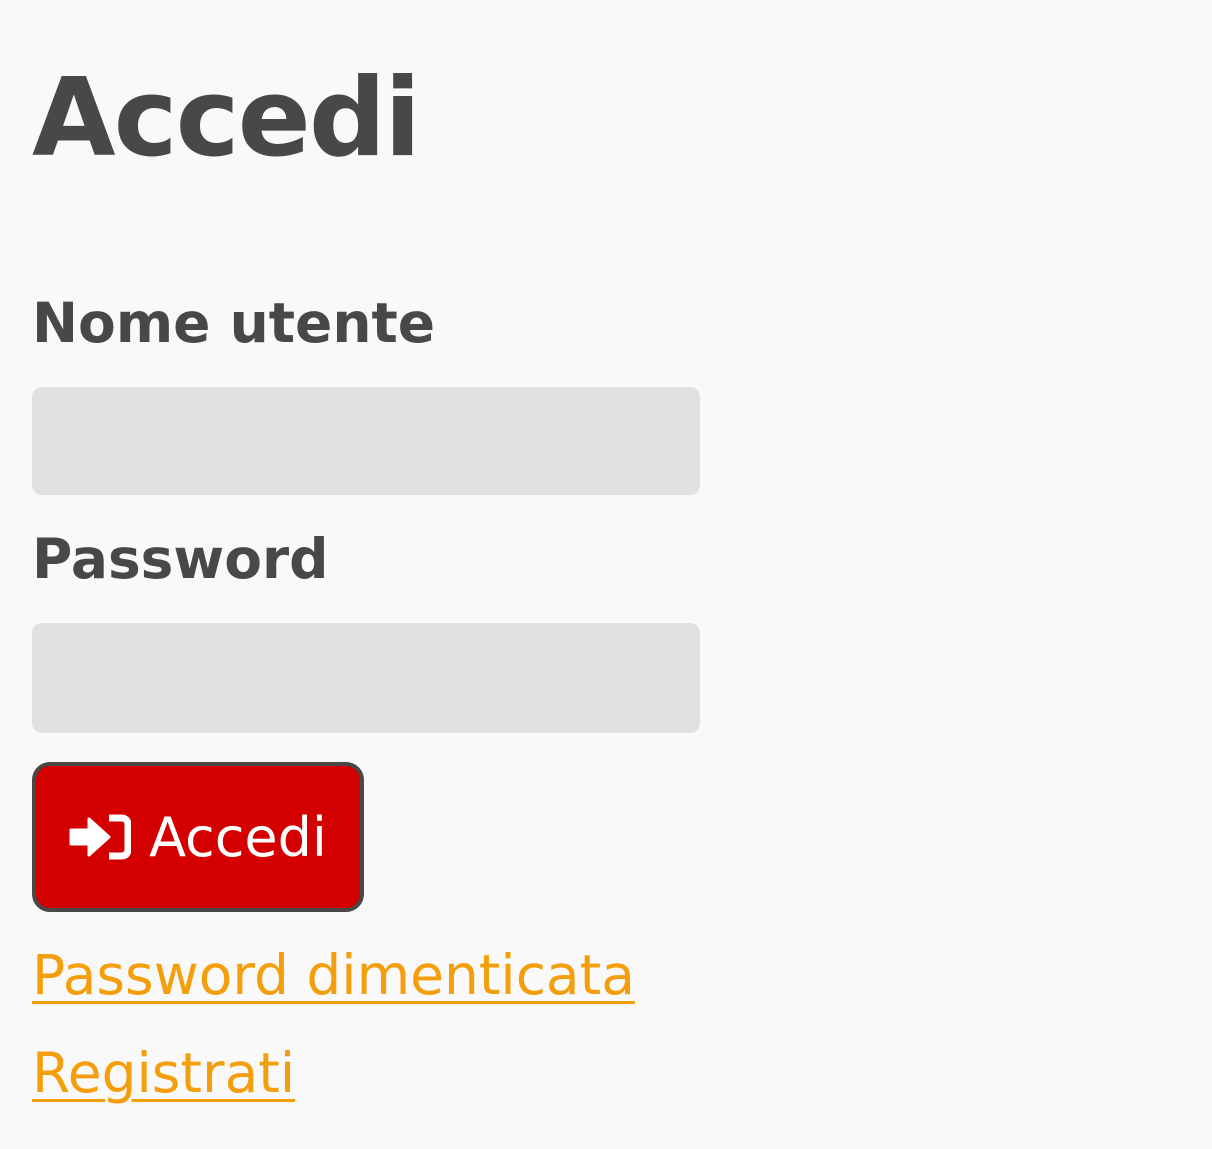  What do you see at coordinates (163, 1073) in the screenshot?
I see `register-link: Registrati` at bounding box center [163, 1073].